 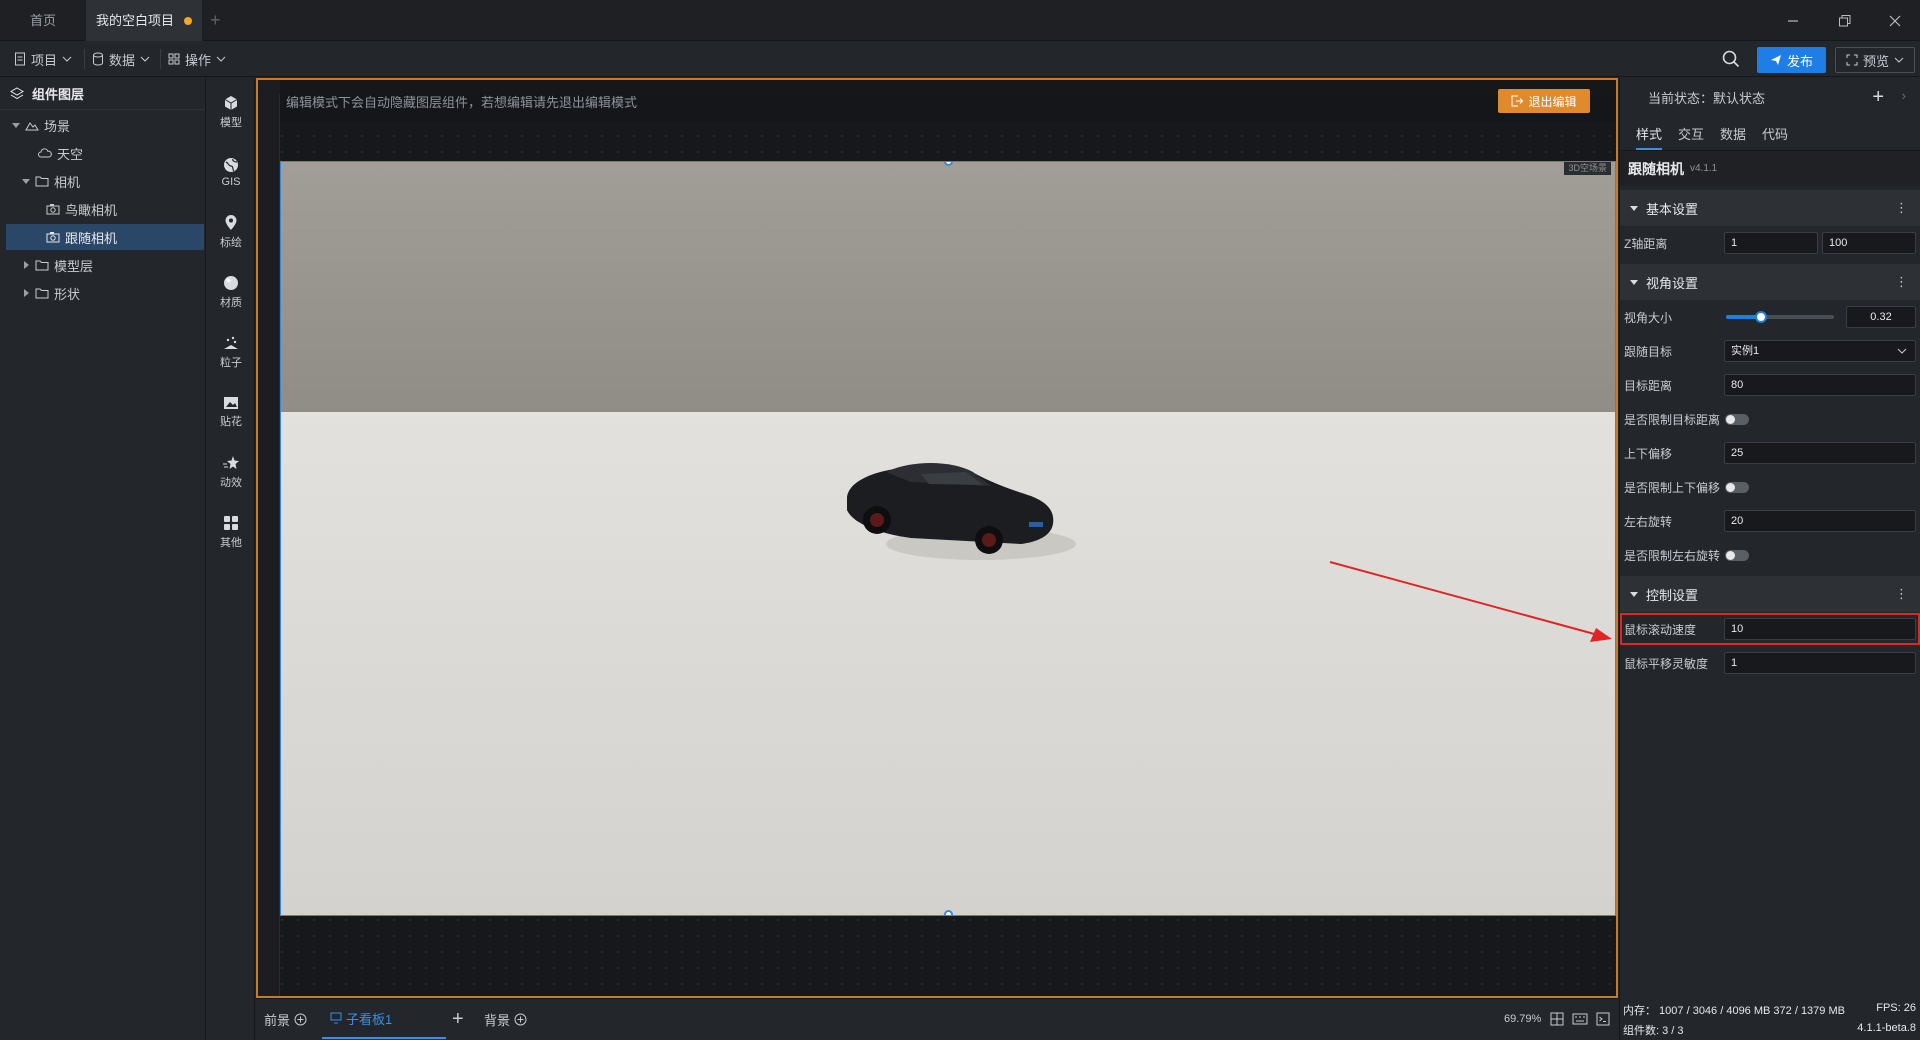 I want to click on component-title: 跟随相机 v4.1.1, so click(x=1770, y=168).